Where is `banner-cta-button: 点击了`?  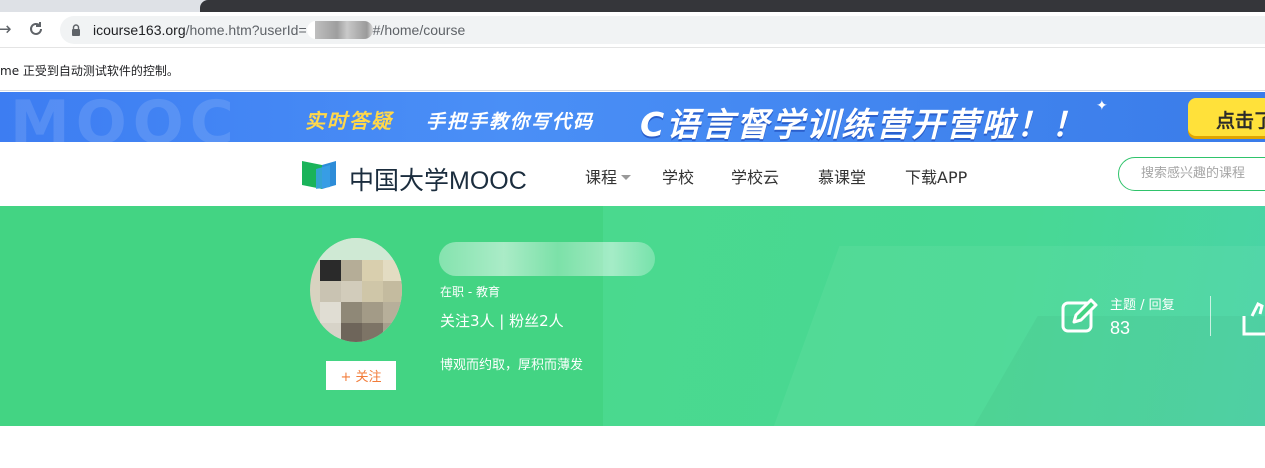 banner-cta-button: 点击了 is located at coordinates (1226, 117).